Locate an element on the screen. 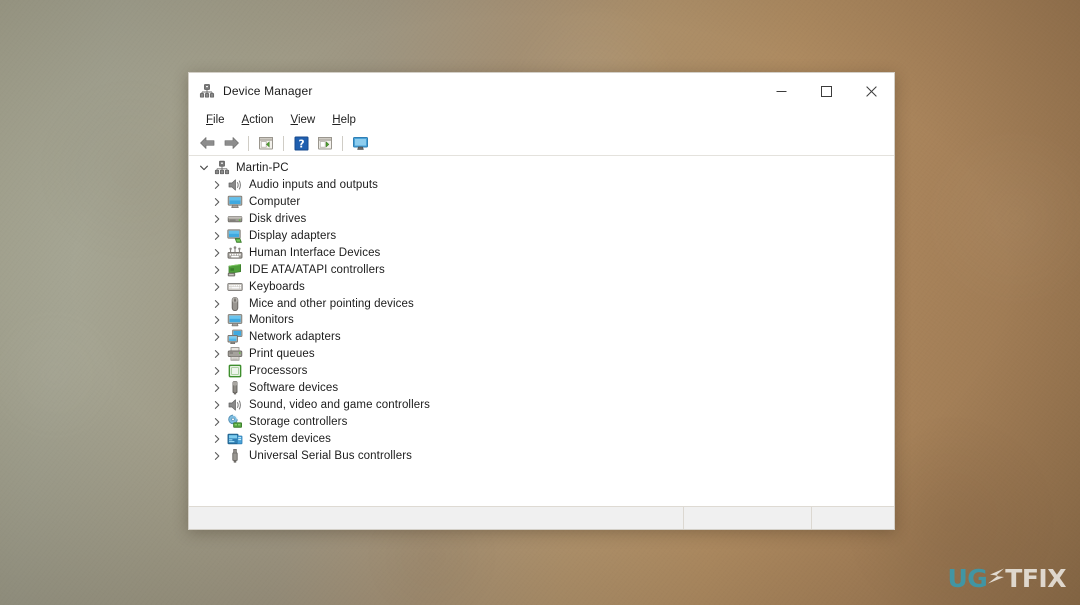 Image resolution: width=1080 pixels, height=605 pixels. monitor-icon is located at coordinates (235, 320).